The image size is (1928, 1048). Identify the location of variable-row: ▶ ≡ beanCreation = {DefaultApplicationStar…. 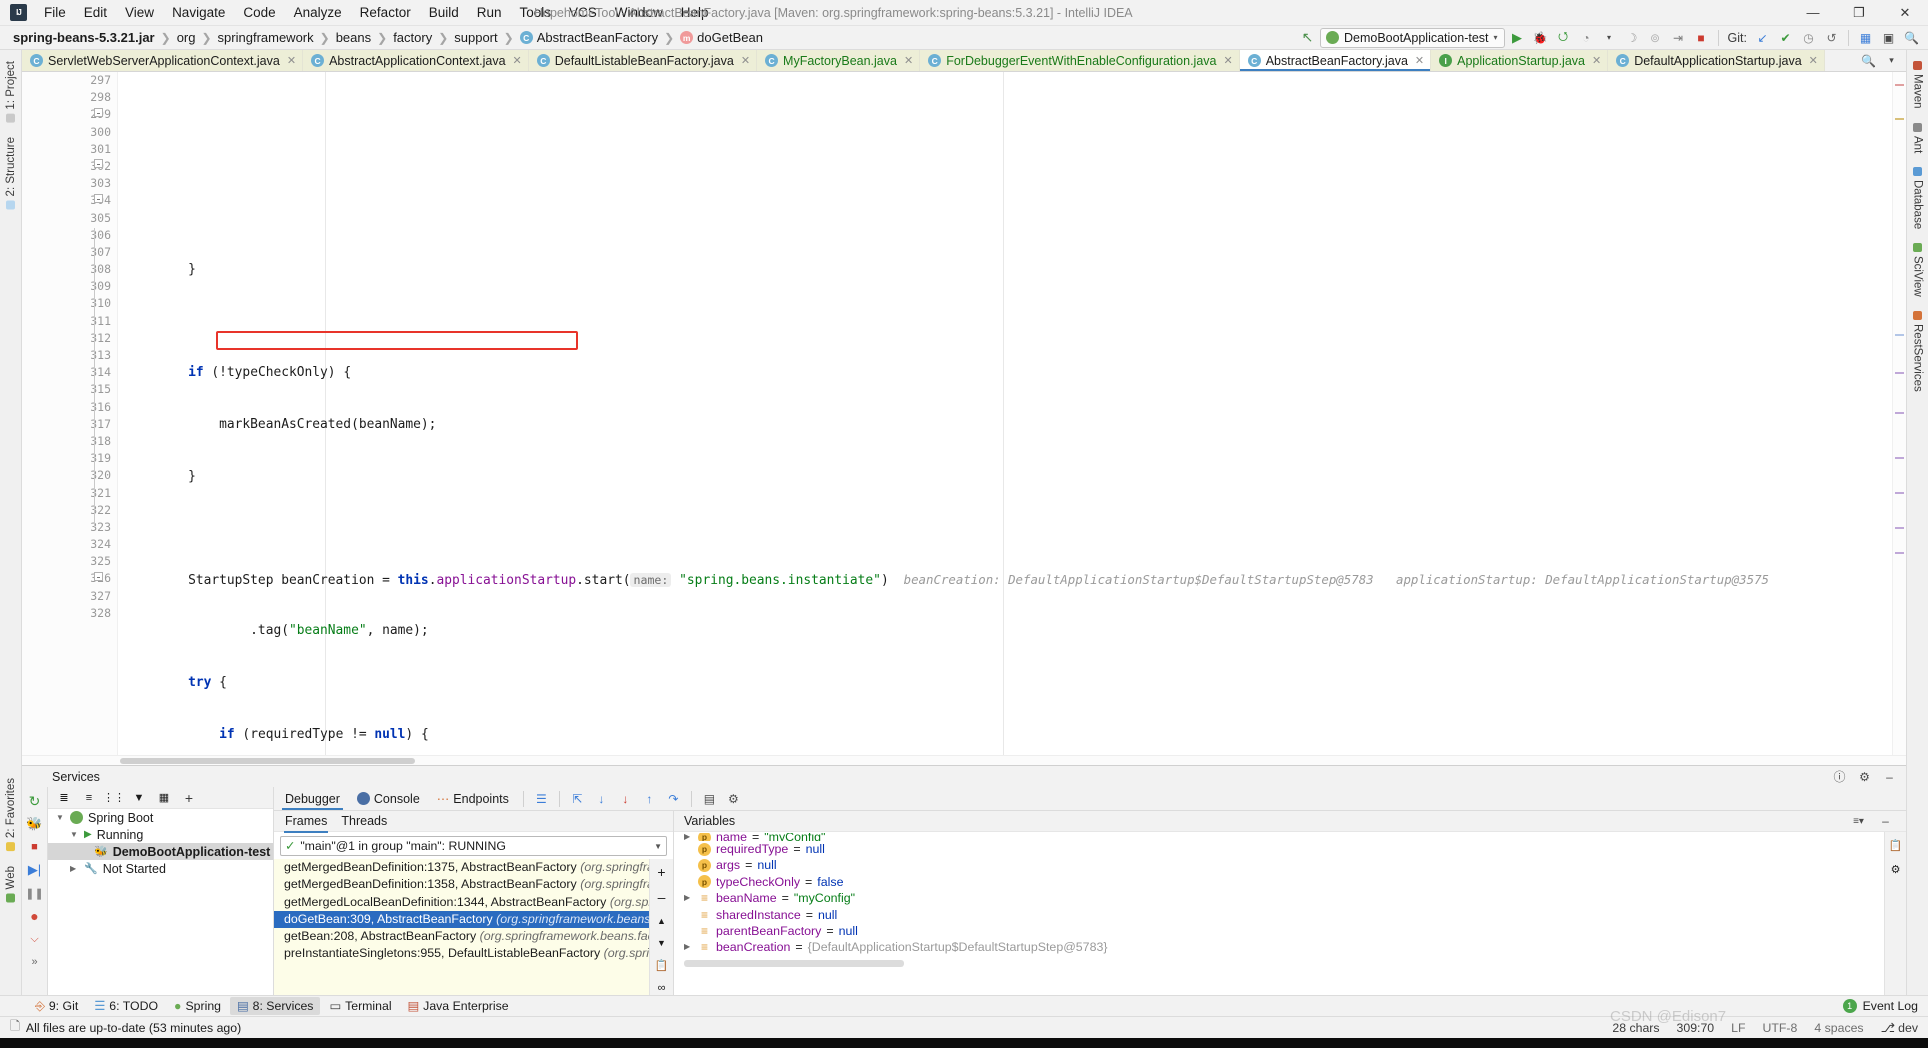
(1279, 947).